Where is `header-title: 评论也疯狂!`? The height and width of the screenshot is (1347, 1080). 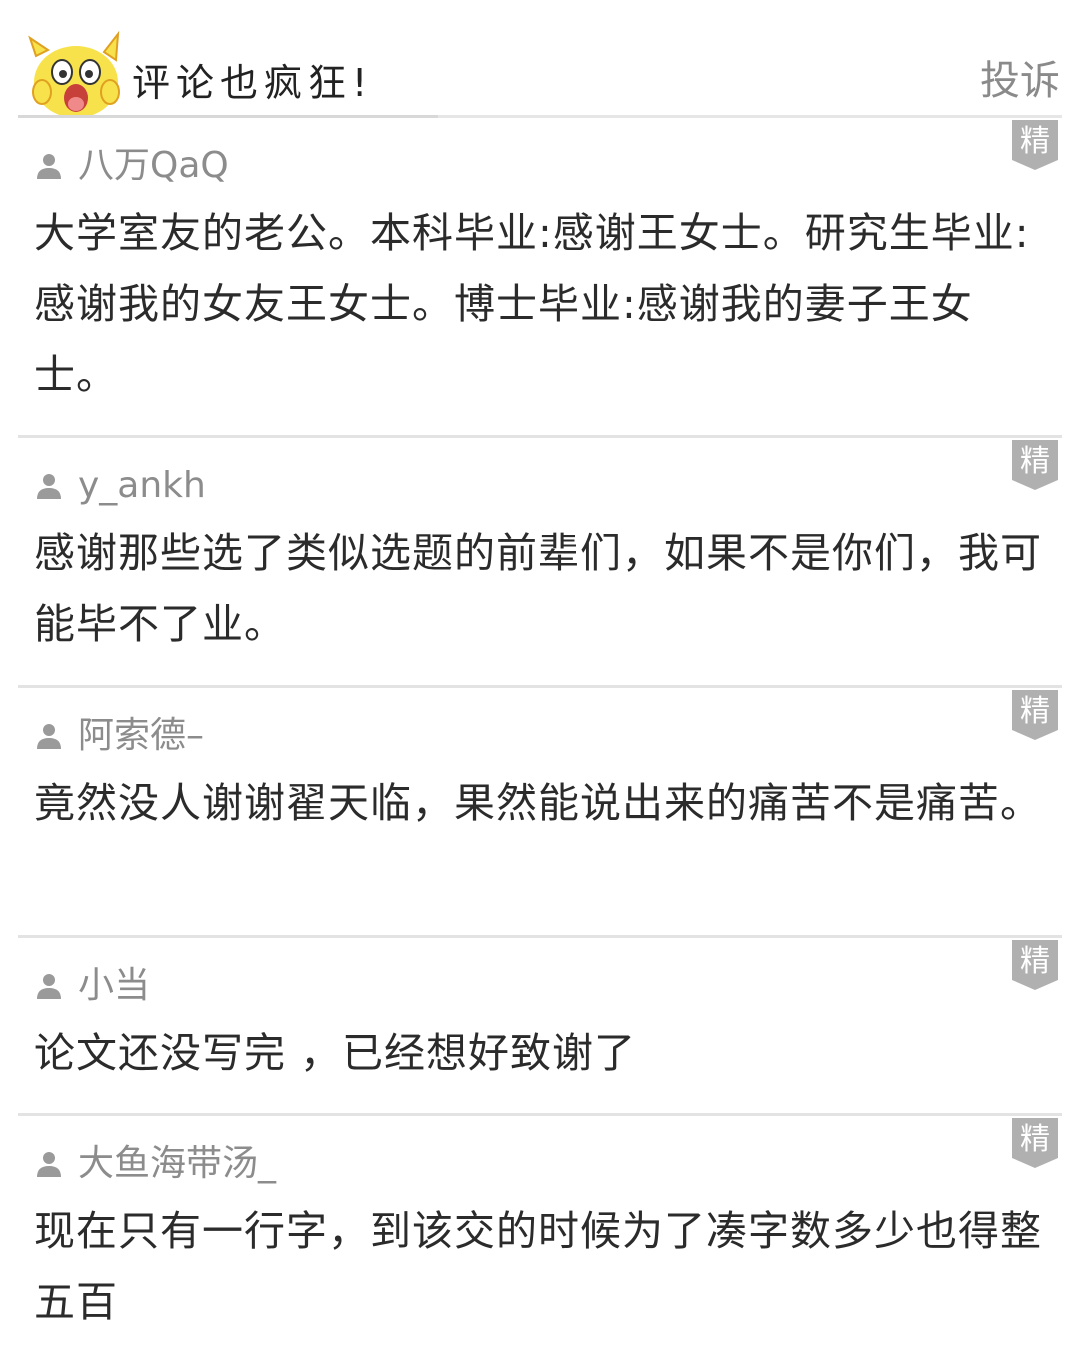
header-title: 评论也疯狂! is located at coordinates (253, 83).